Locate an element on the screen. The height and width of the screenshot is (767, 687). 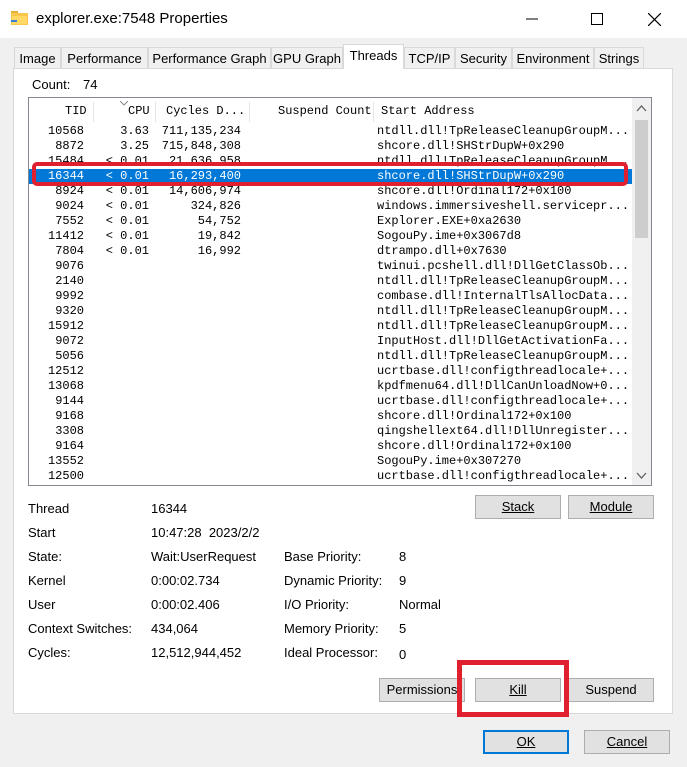
table-row: 11412 < 0.01 19,842 SogouPy.ime+0x3067d8 is located at coordinates (330, 236).